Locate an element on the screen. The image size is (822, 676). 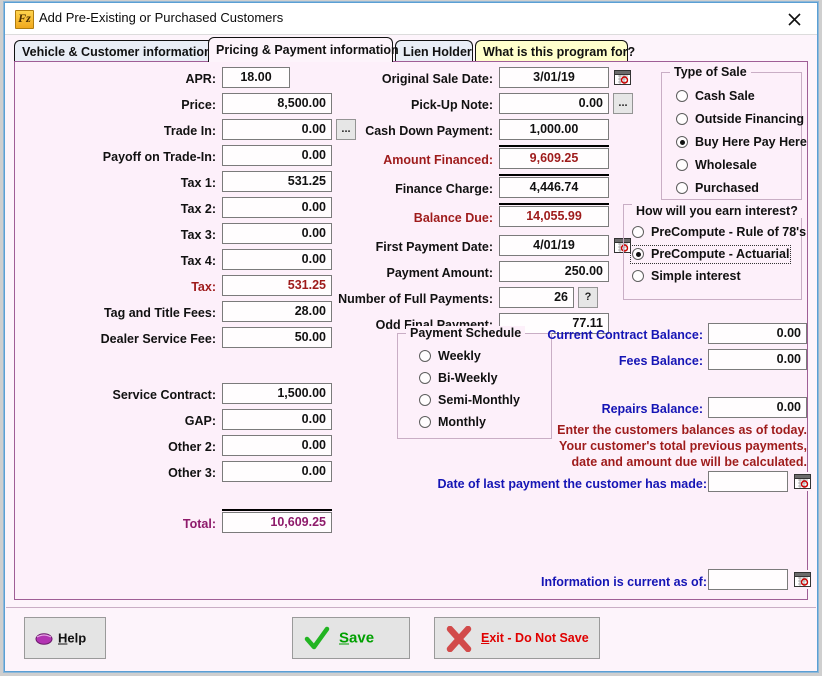
amount-financed-field: 9,609.25 is located at coordinates (554, 158).